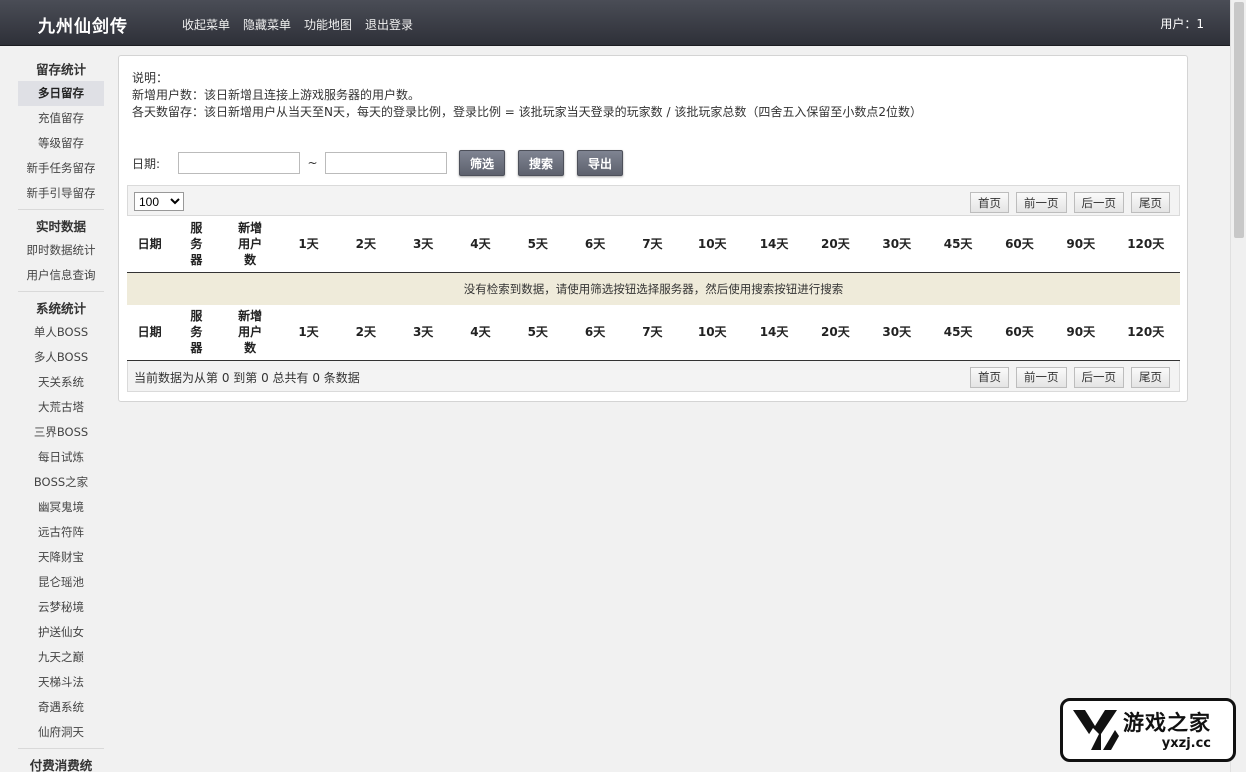 This screenshot has width=1246, height=772. I want to click on empty-row: 没有检索到数据，请使用筛选按钮选择服务器，然后使用搜索按钮进行搜索, so click(653, 288).